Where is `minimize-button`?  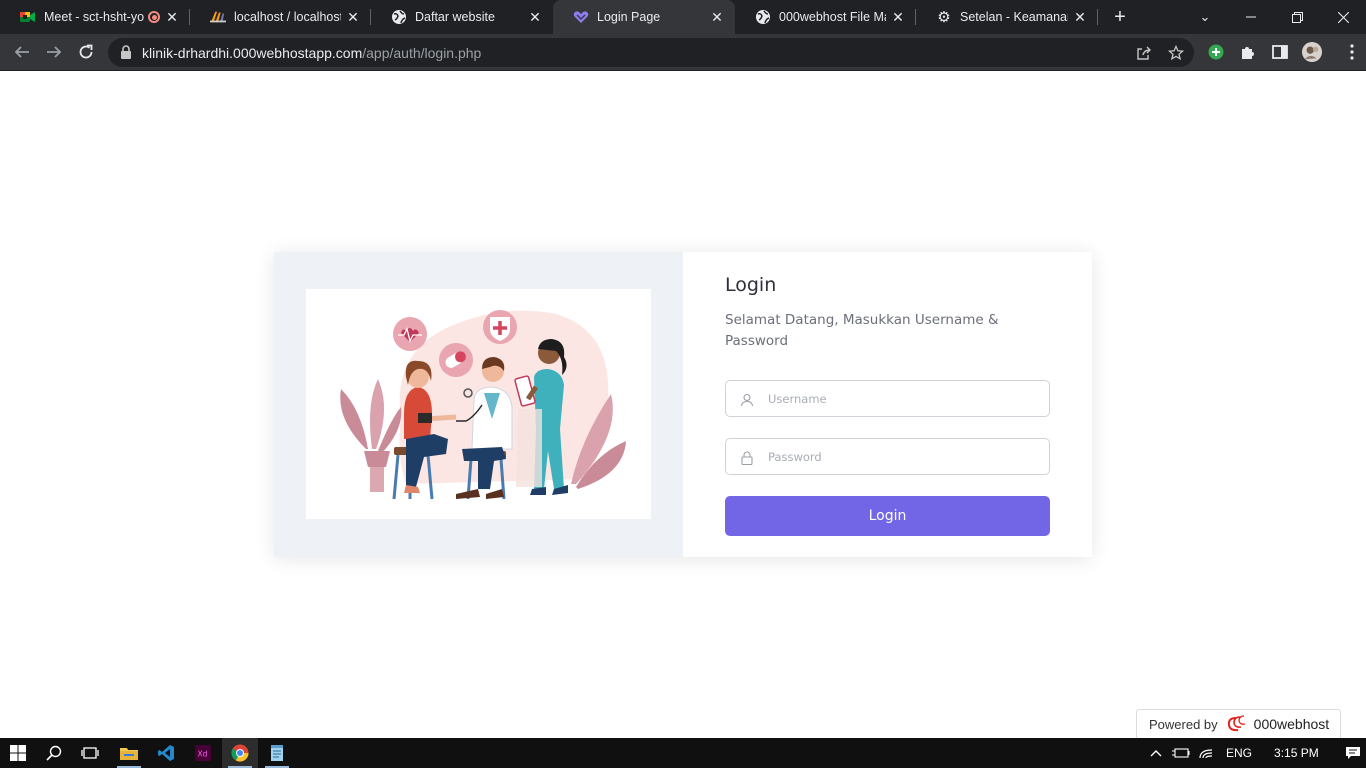 minimize-button is located at coordinates (1251, 17).